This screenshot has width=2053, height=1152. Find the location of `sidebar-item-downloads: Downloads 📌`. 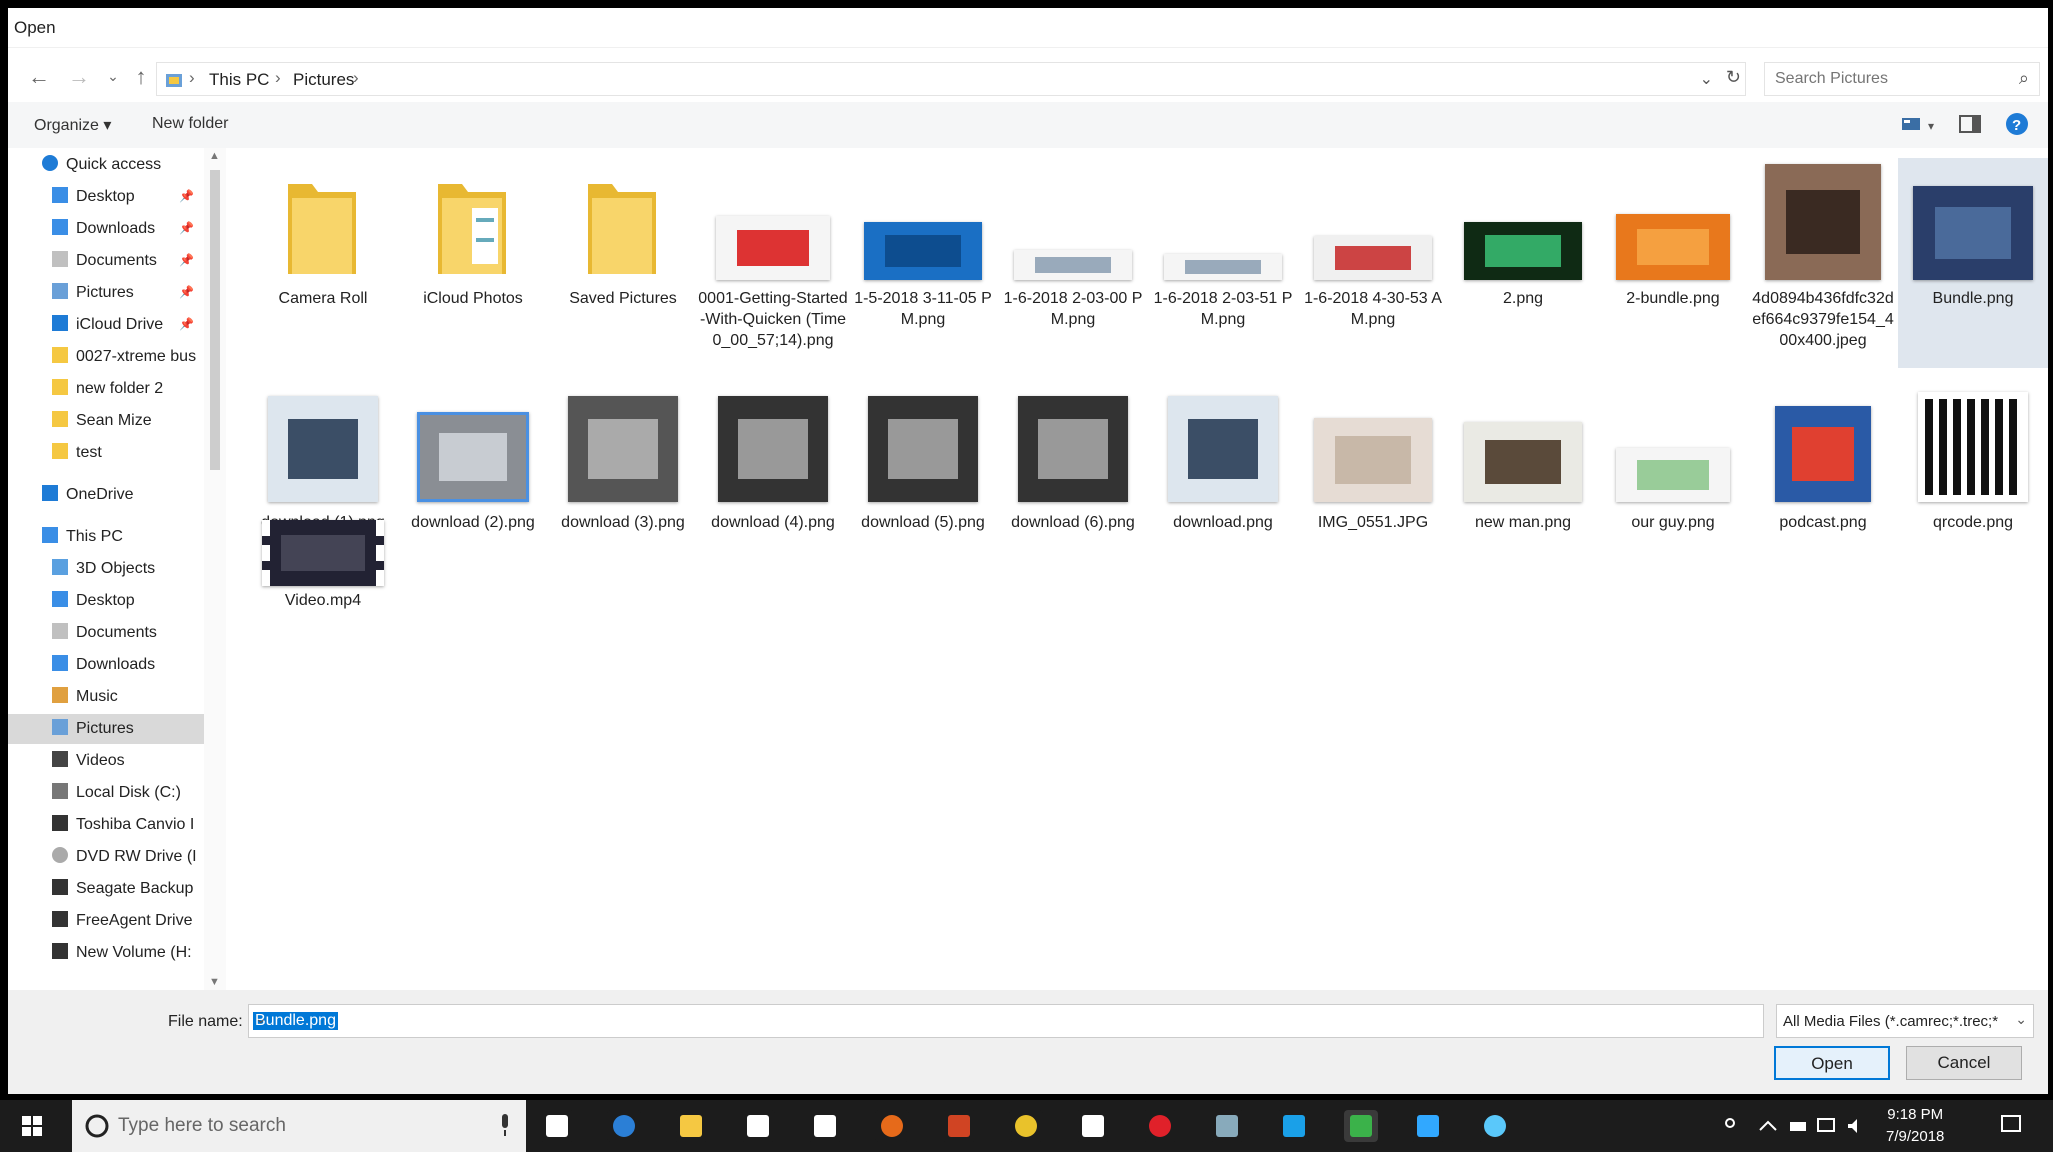

sidebar-item-downloads: Downloads 📌 is located at coordinates (106, 229).